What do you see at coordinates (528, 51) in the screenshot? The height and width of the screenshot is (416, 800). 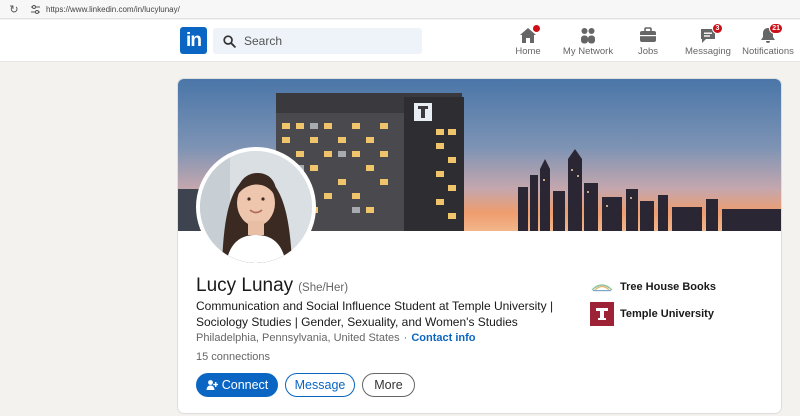 I see `nav-label: Home` at bounding box center [528, 51].